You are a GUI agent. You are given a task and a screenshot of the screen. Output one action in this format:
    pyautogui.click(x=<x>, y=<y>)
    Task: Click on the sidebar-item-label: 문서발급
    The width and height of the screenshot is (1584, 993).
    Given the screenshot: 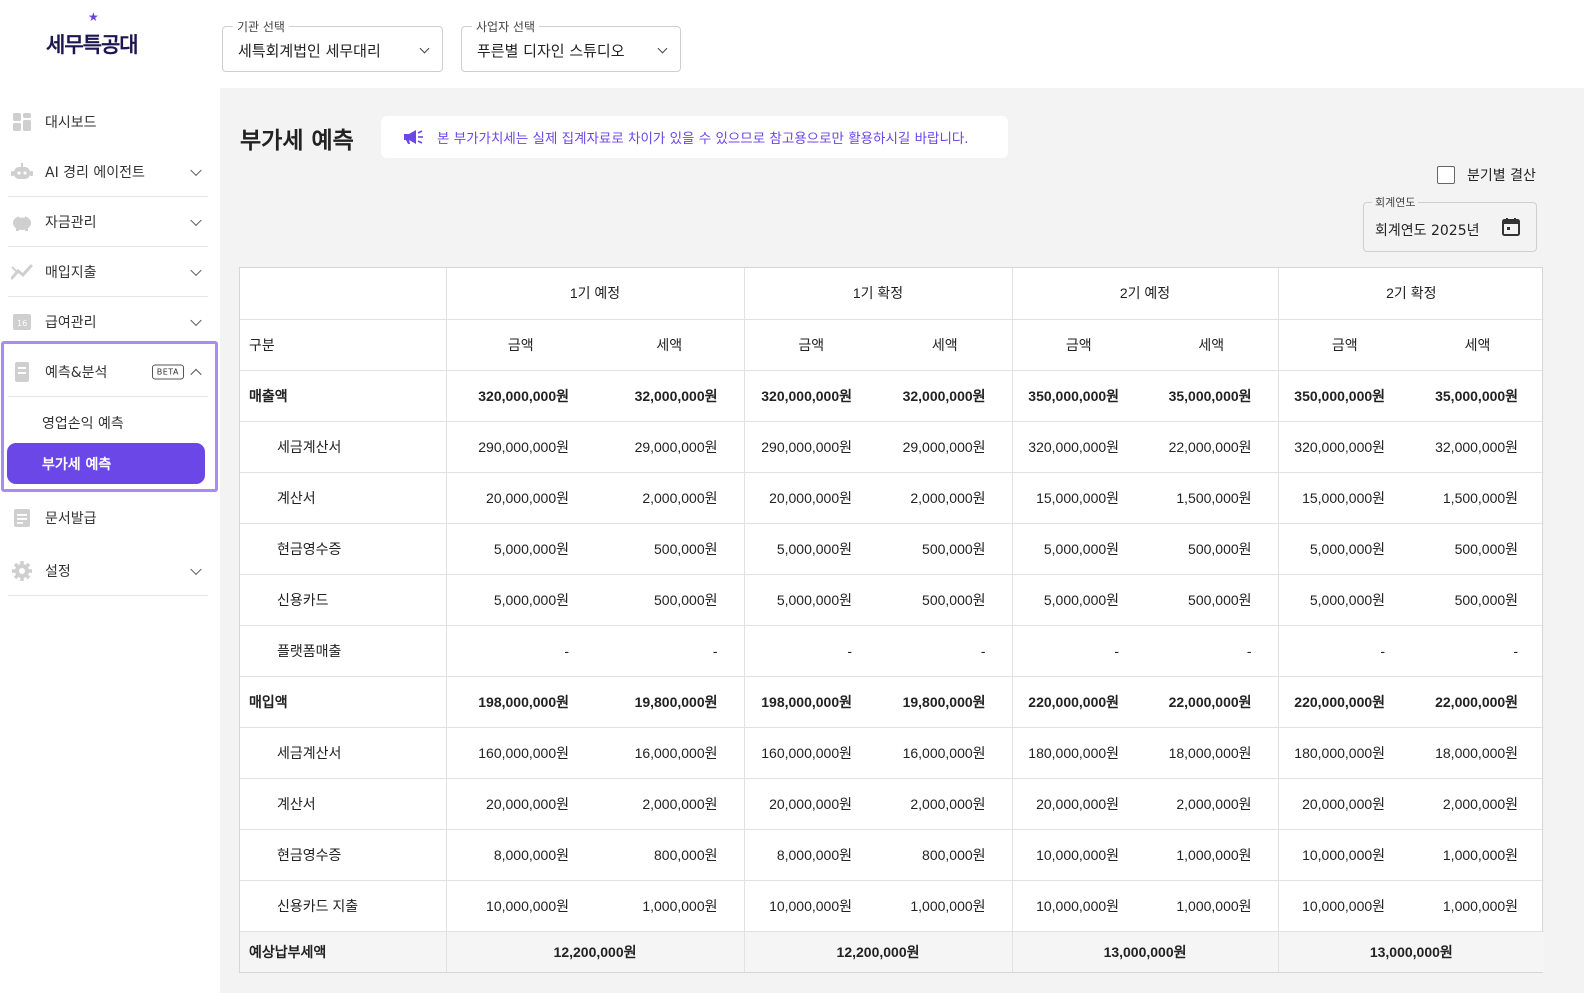 What is the action you would take?
    pyautogui.click(x=71, y=519)
    